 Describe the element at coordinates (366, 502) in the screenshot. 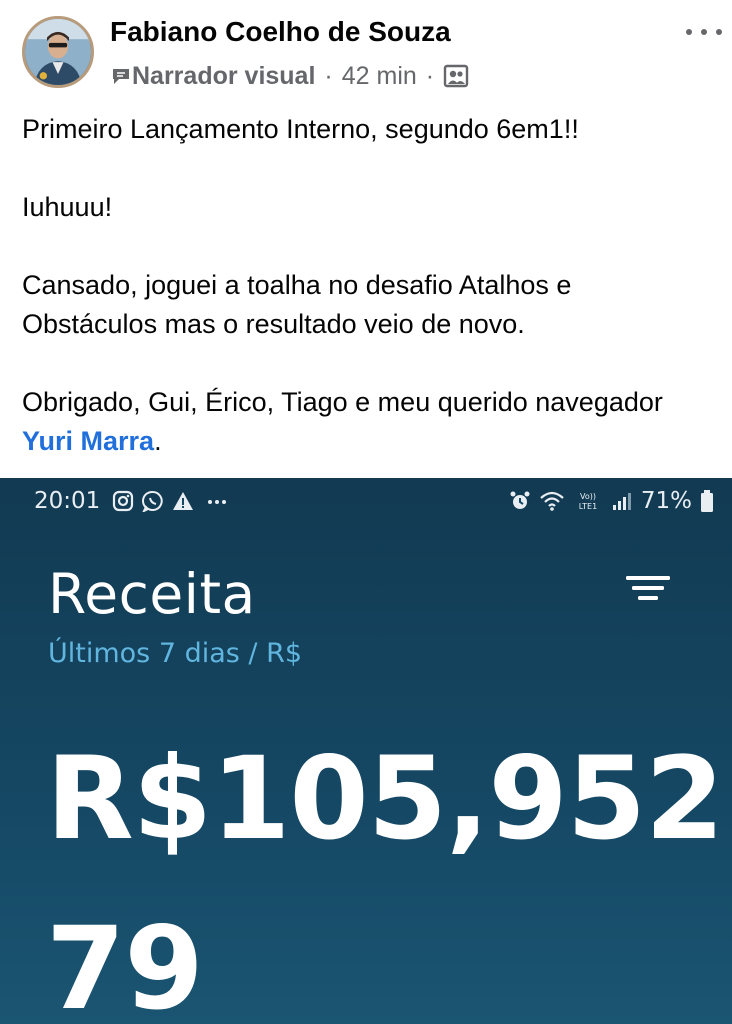

I see `phone-status-bar: 20:01 Vo)) LTE1 71%` at that location.